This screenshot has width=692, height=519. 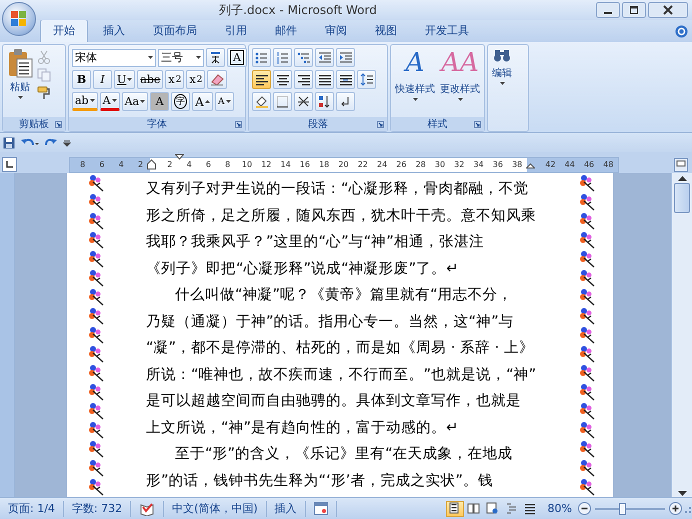 I want to click on customize-icon, so click(x=67, y=142).